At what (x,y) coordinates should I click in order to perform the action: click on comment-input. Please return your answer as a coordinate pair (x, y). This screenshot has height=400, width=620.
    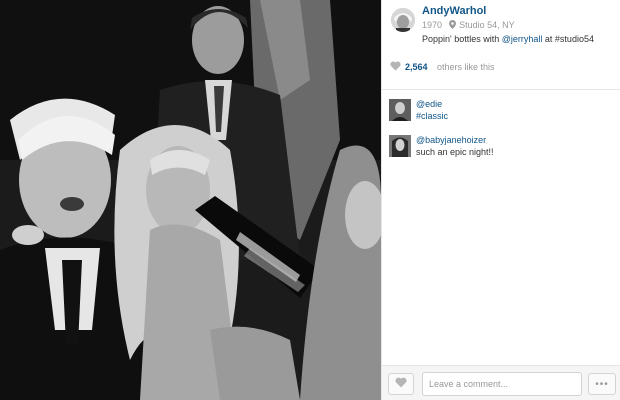
    Looking at the image, I should click on (502, 384).